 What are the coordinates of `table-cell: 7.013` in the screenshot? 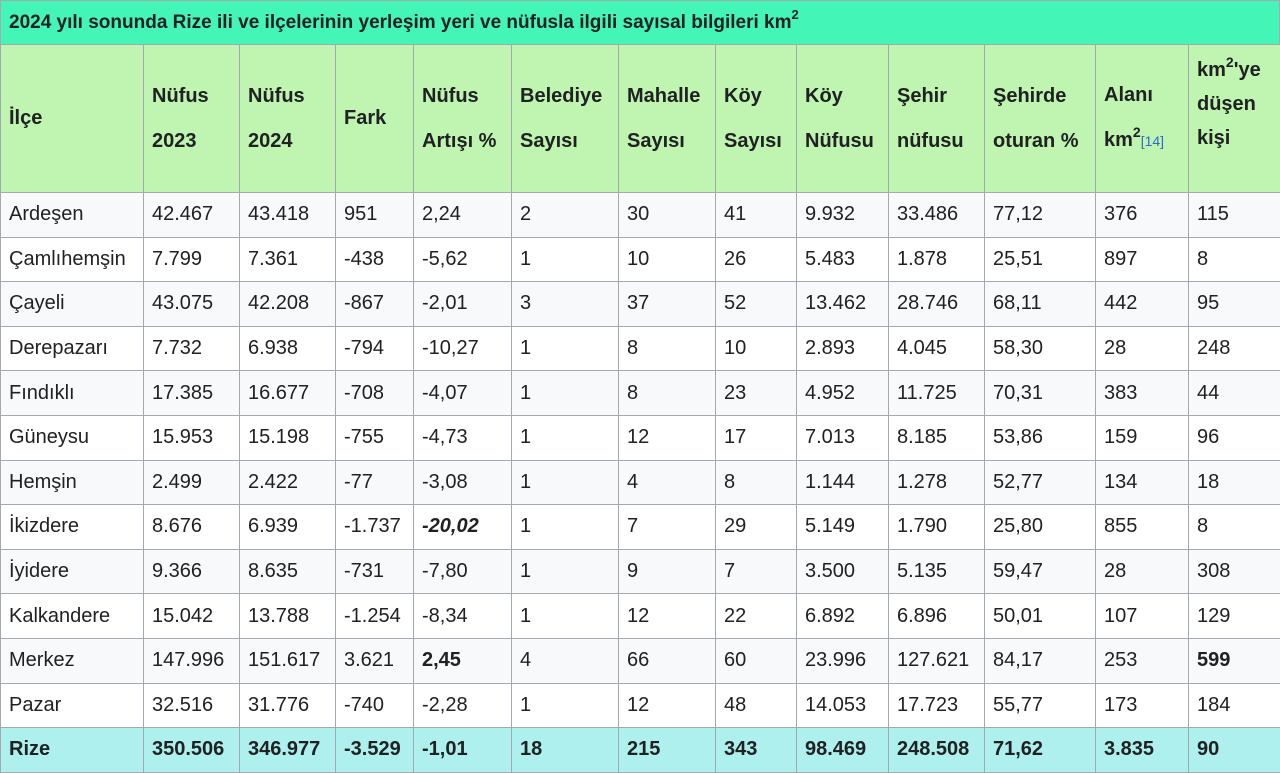 It's located at (843, 437).